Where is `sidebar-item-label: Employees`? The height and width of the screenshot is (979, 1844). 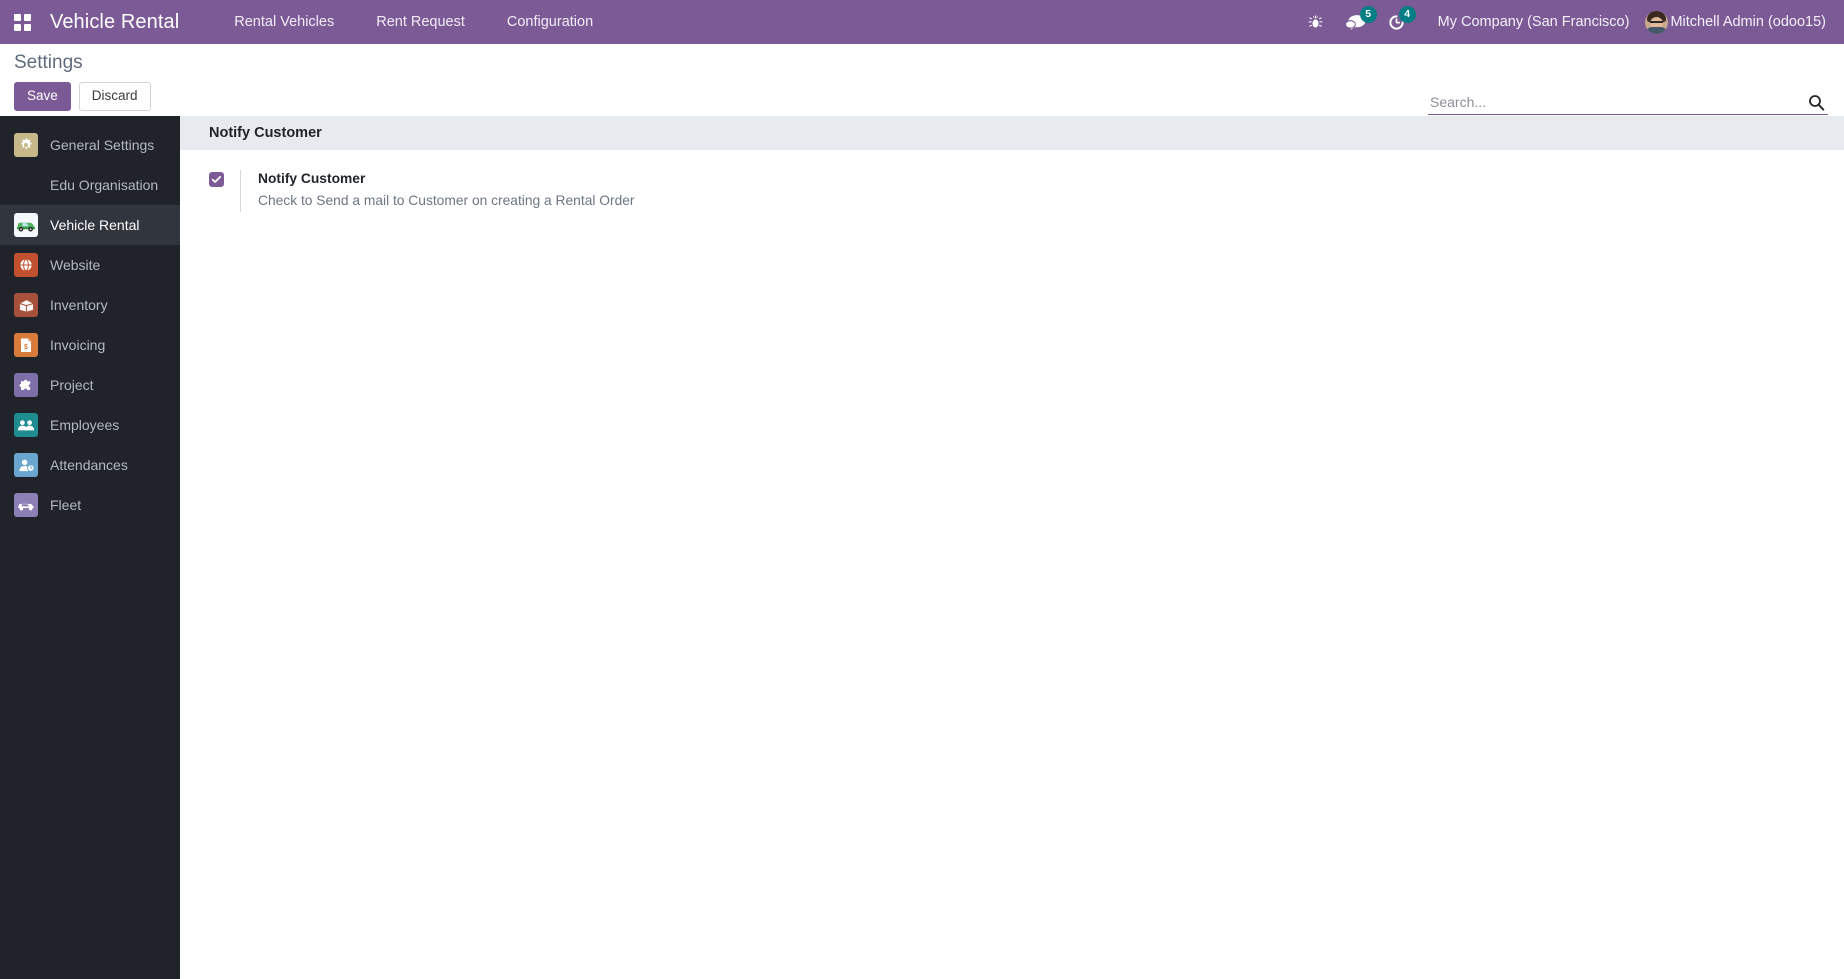
sidebar-item-label: Employees is located at coordinates (85, 425).